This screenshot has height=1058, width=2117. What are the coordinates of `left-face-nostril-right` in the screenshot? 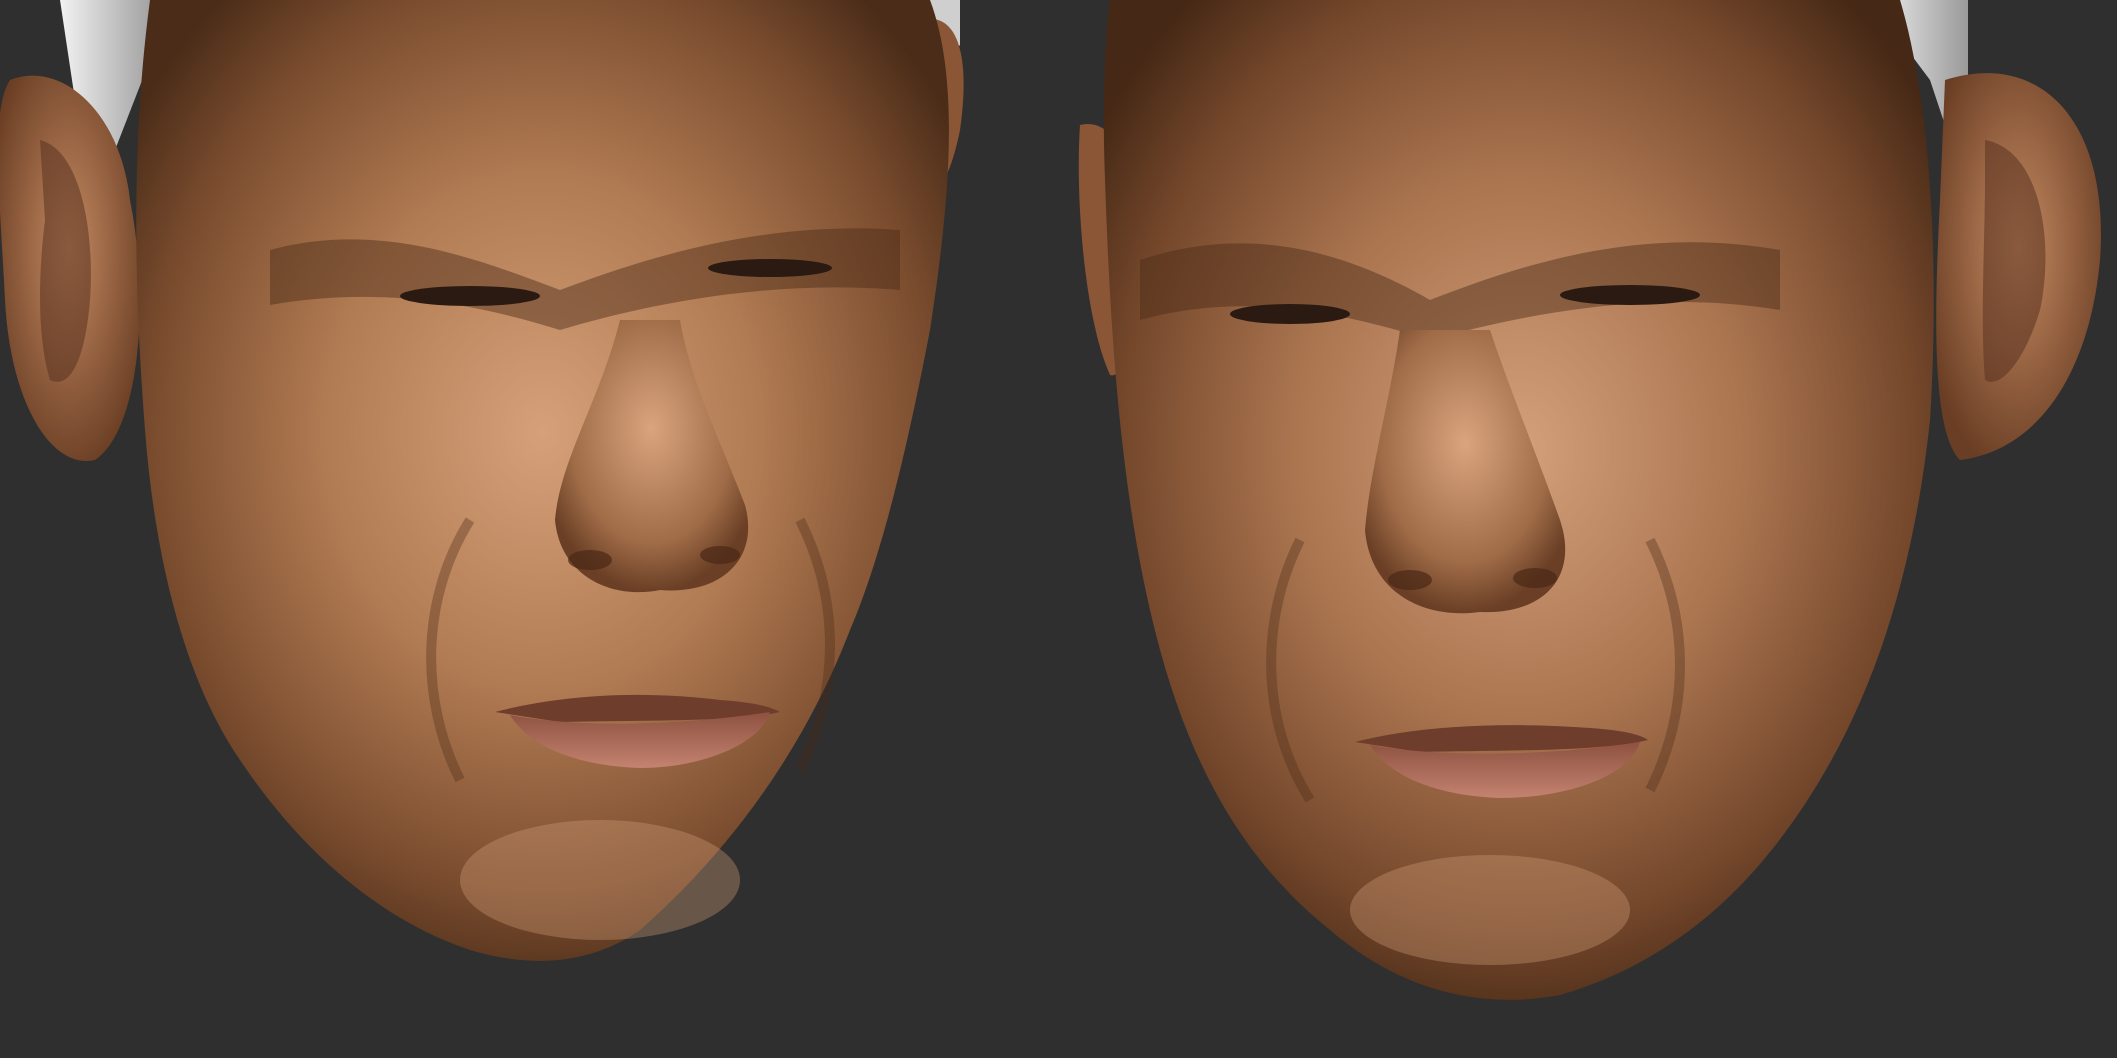 It's located at (720, 555).